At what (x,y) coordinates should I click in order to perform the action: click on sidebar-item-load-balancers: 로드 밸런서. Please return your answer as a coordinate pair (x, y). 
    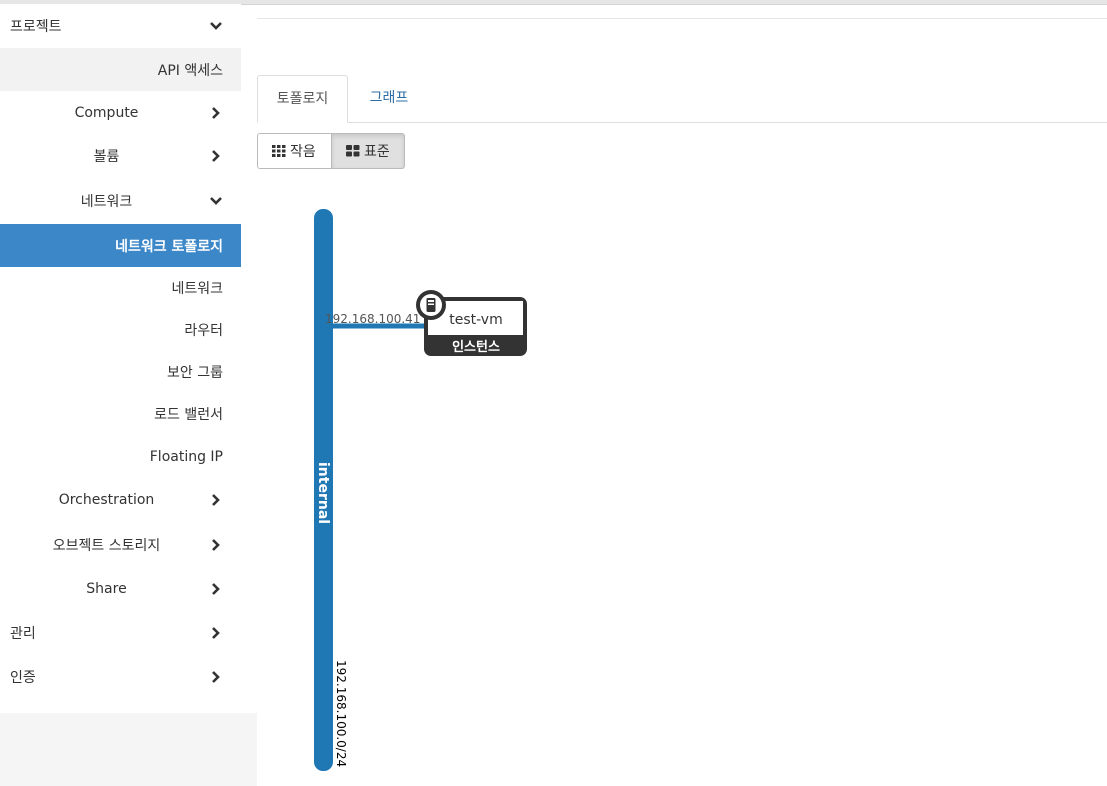
    Looking at the image, I should click on (120, 413).